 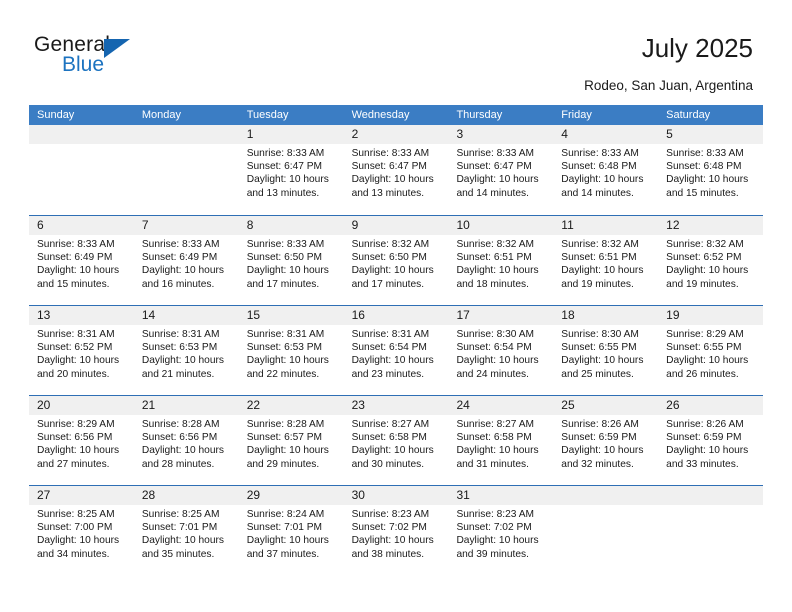 I want to click on daylight-text-line2: and 17 minutes., so click(x=283, y=284).